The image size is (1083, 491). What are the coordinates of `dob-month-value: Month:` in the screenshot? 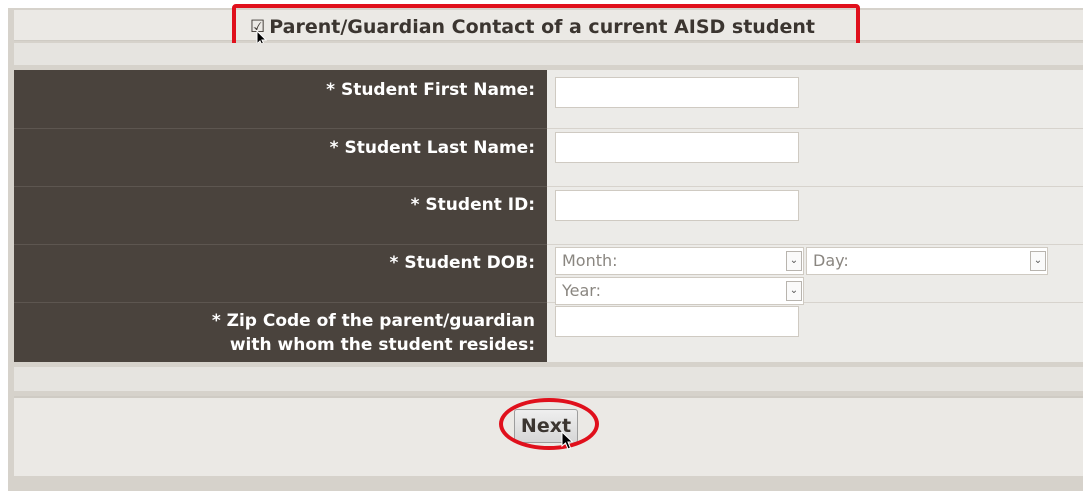 It's located at (590, 260).